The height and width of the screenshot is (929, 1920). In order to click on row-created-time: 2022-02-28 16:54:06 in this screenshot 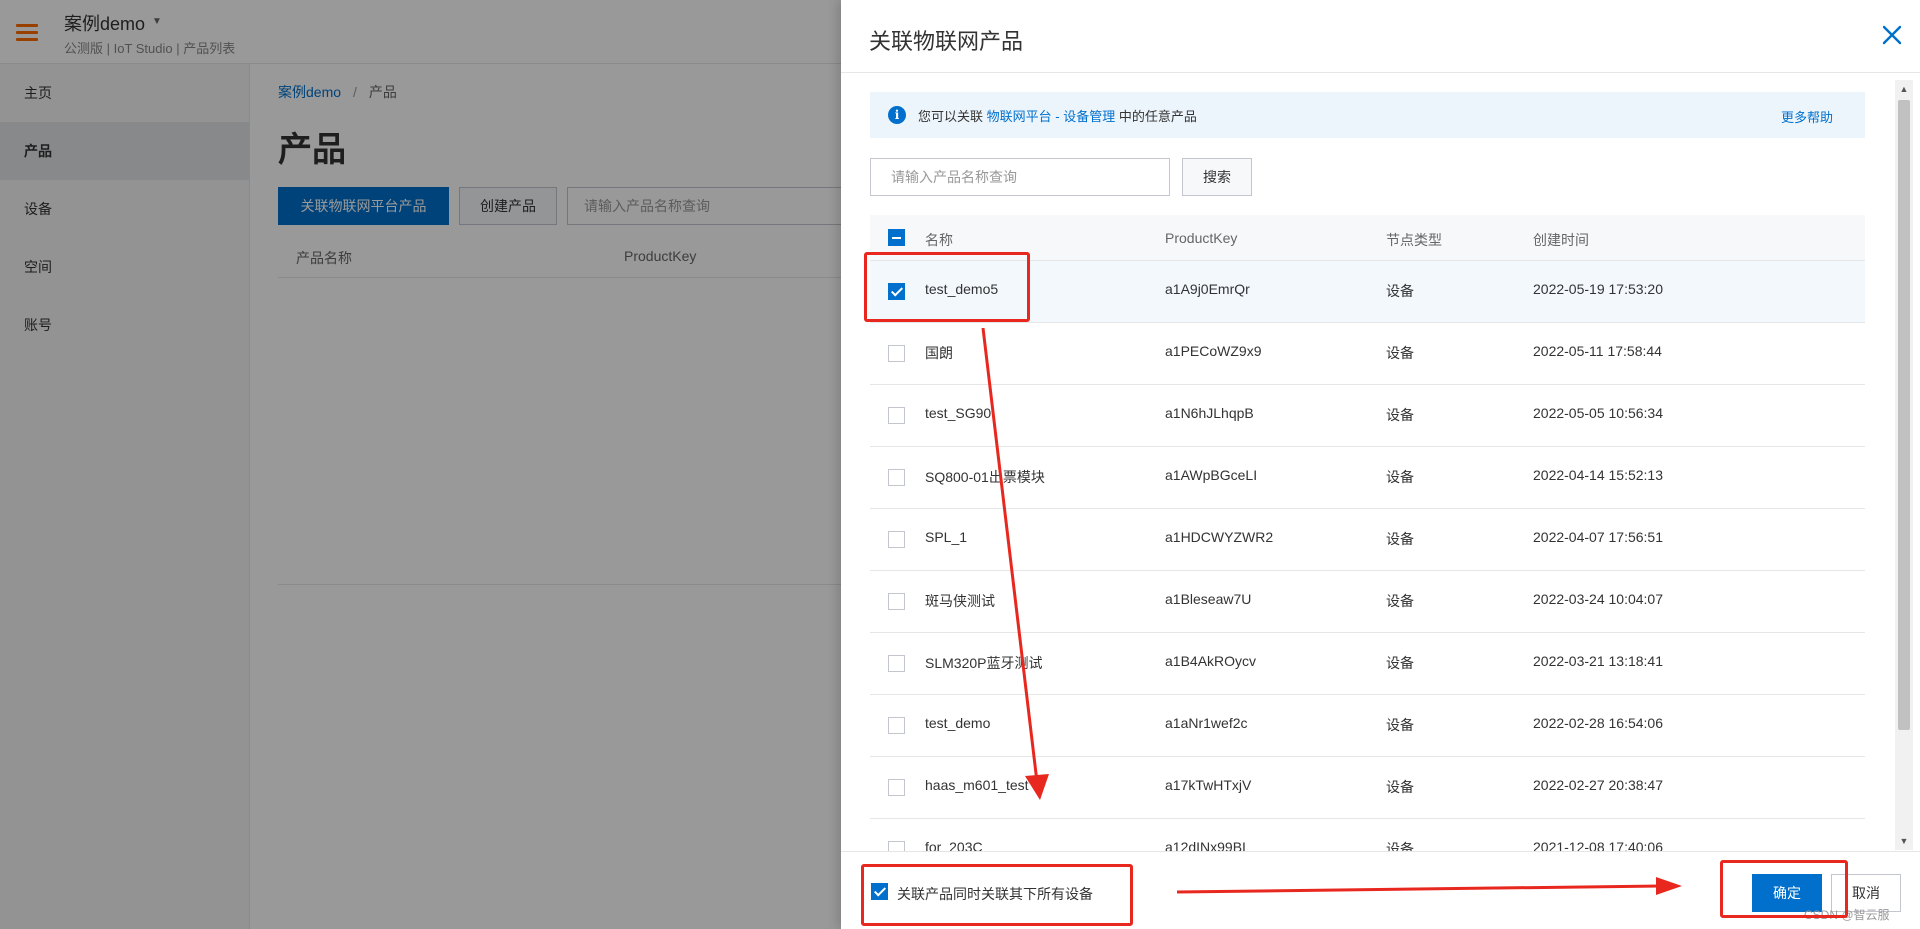, I will do `click(1598, 723)`.